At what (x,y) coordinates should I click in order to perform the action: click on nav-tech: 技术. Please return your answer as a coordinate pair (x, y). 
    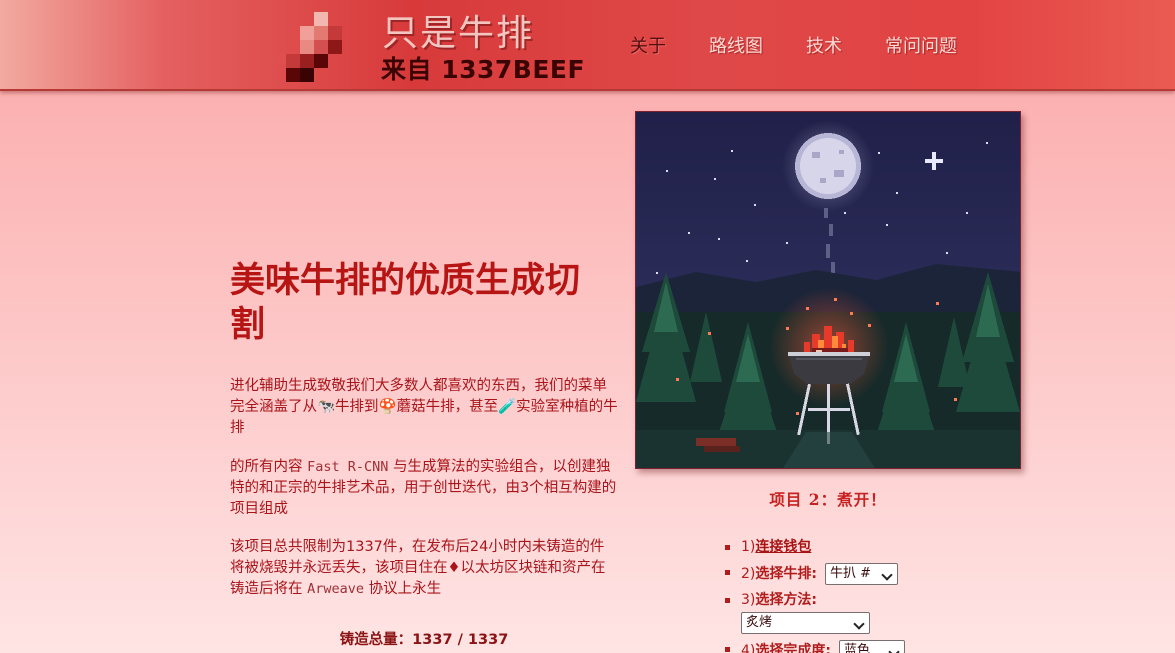
    Looking at the image, I should click on (824, 45).